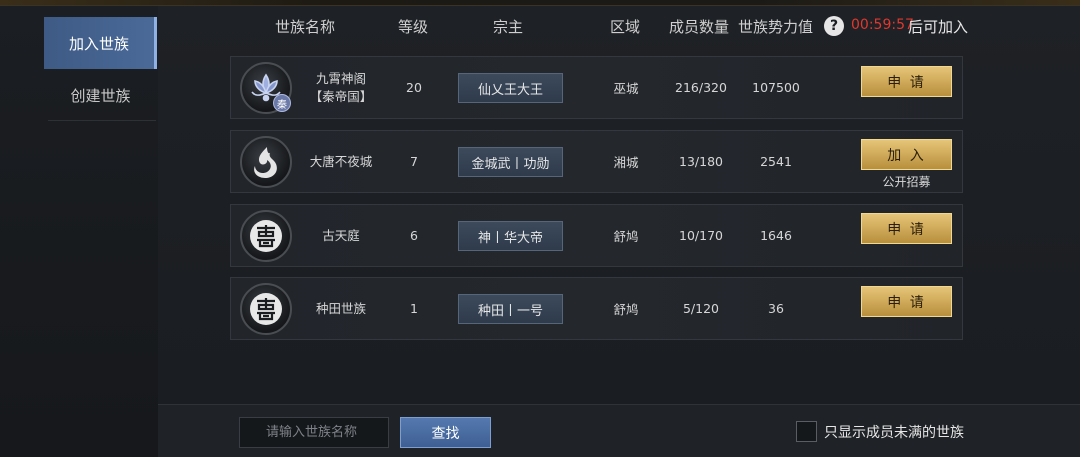 The width and height of the screenshot is (1080, 457). What do you see at coordinates (510, 309) in the screenshot?
I see `clan-leader-button: 种田丨一号` at bounding box center [510, 309].